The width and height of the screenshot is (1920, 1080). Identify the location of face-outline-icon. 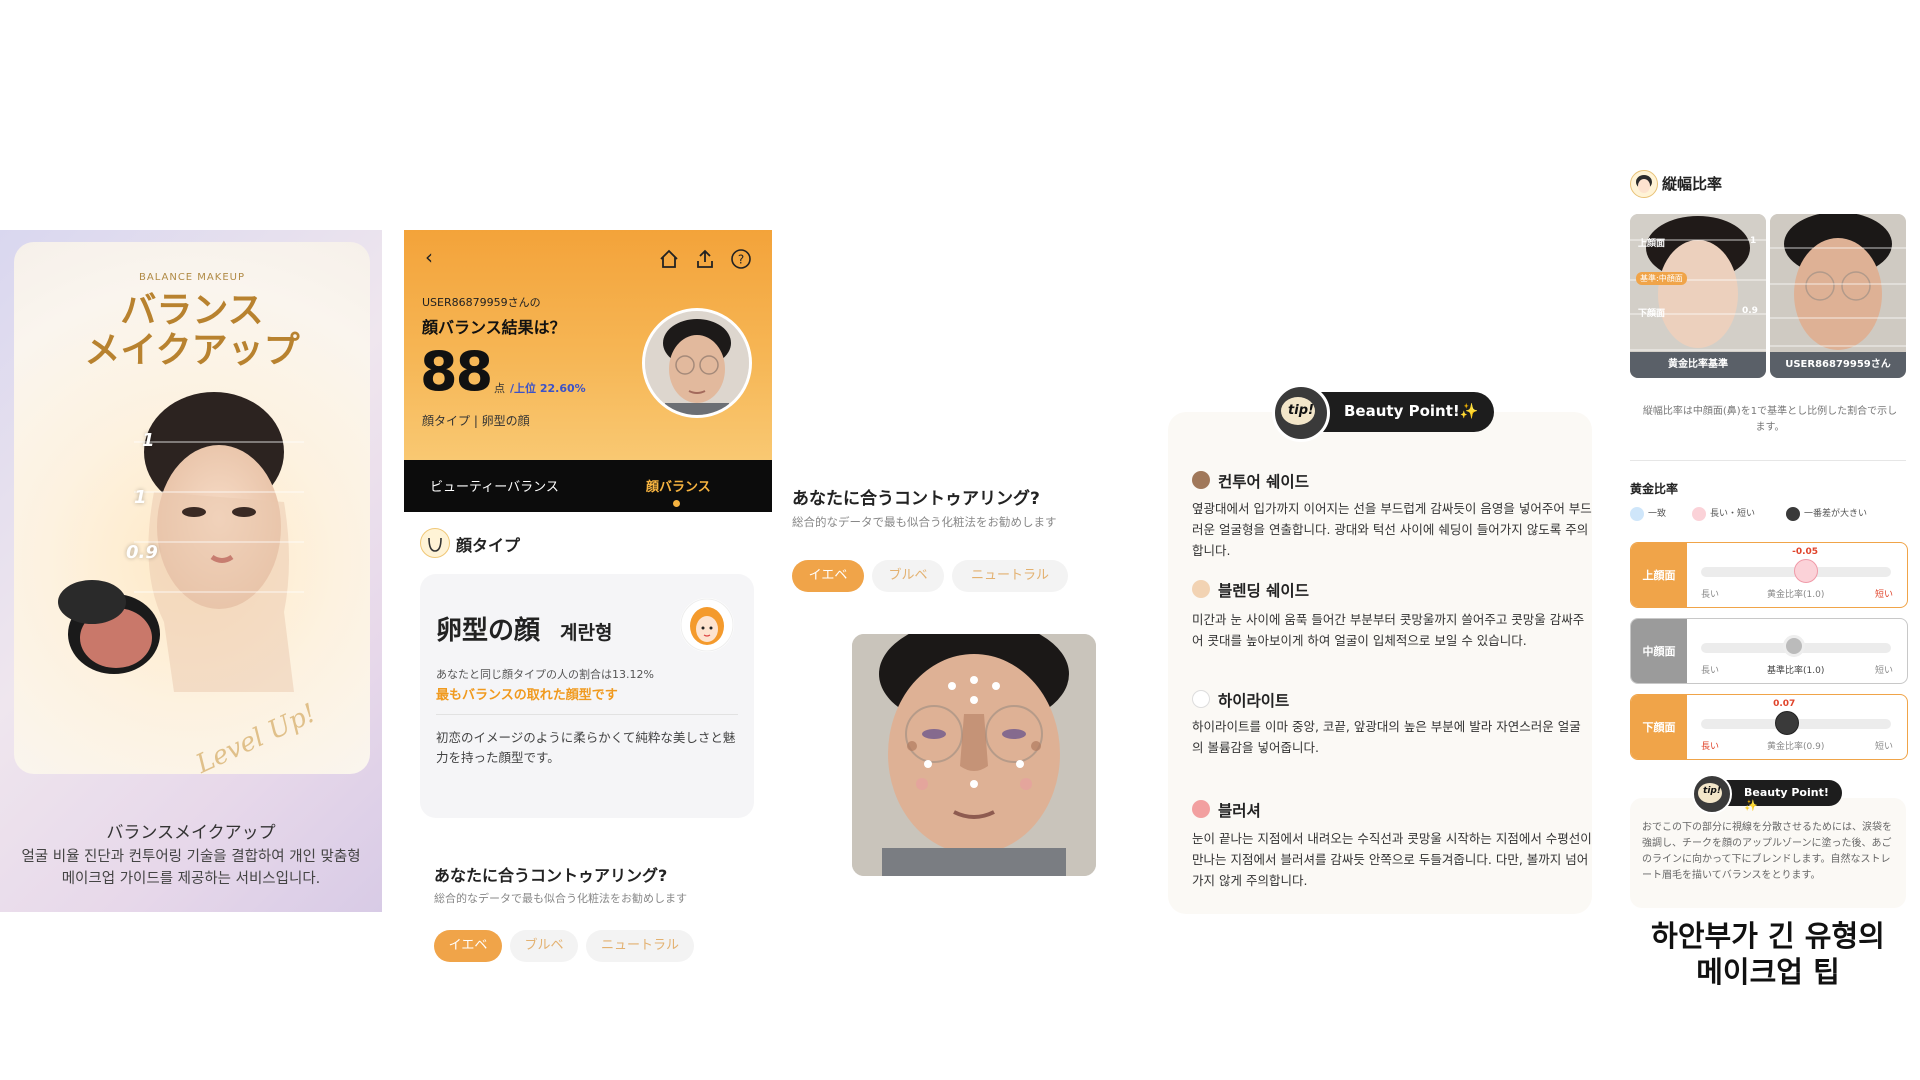
(435, 543).